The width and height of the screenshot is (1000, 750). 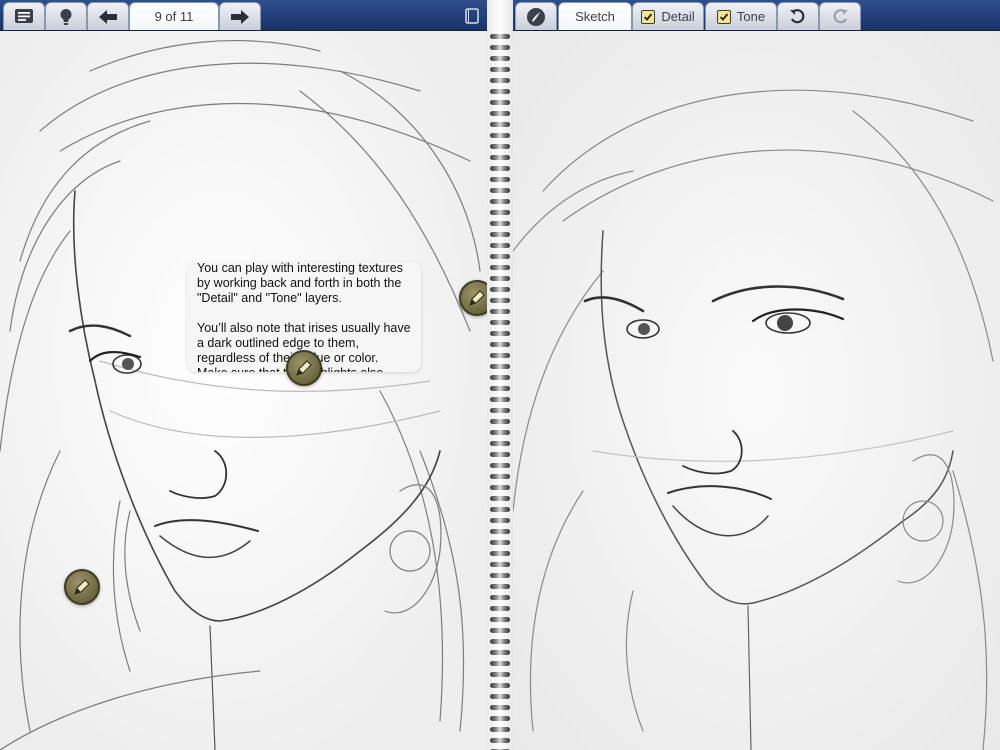 I want to click on undo-button, so click(x=798, y=16).